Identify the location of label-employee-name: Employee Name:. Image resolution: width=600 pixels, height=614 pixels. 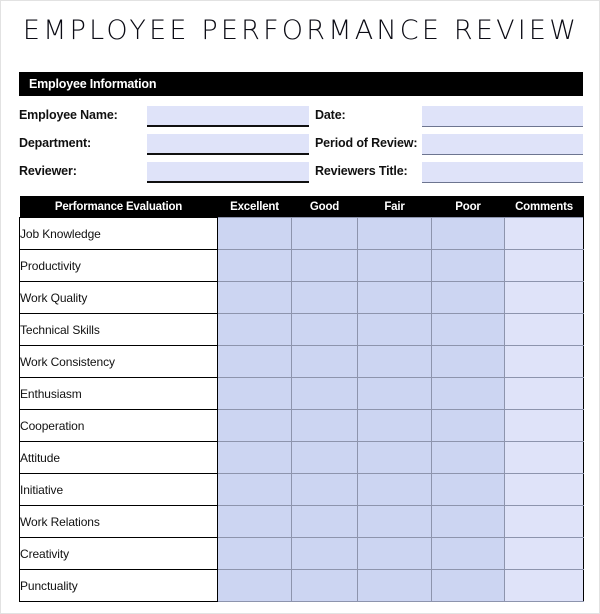
(68, 115).